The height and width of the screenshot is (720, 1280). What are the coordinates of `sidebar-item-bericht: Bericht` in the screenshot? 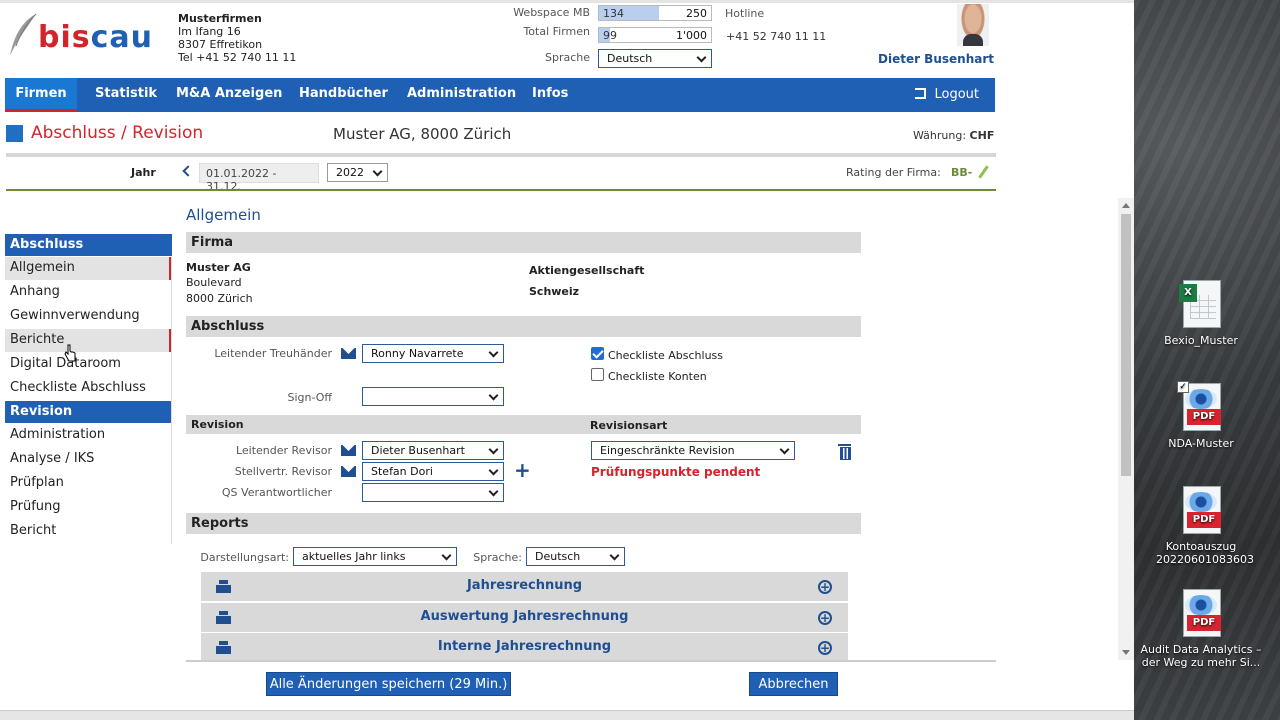 It's located at (88, 531).